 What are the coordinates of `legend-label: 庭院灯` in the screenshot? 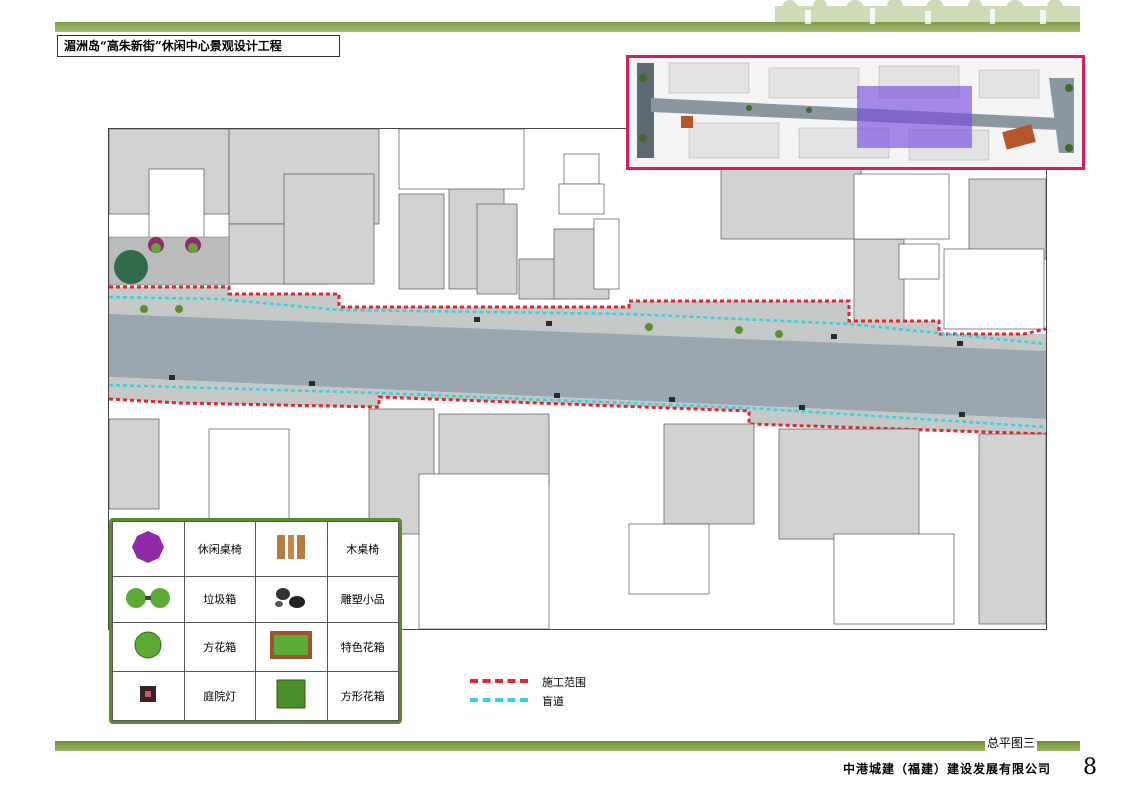 It's located at (219, 696).